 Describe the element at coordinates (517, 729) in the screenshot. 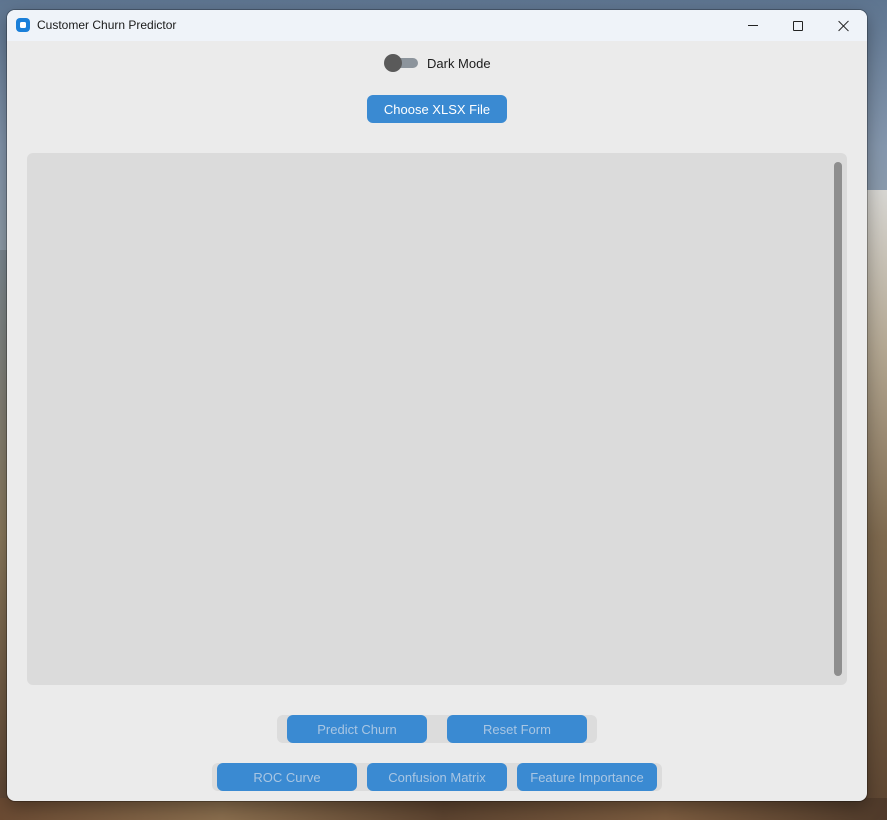

I see `reset-form-button: Reset Form` at that location.